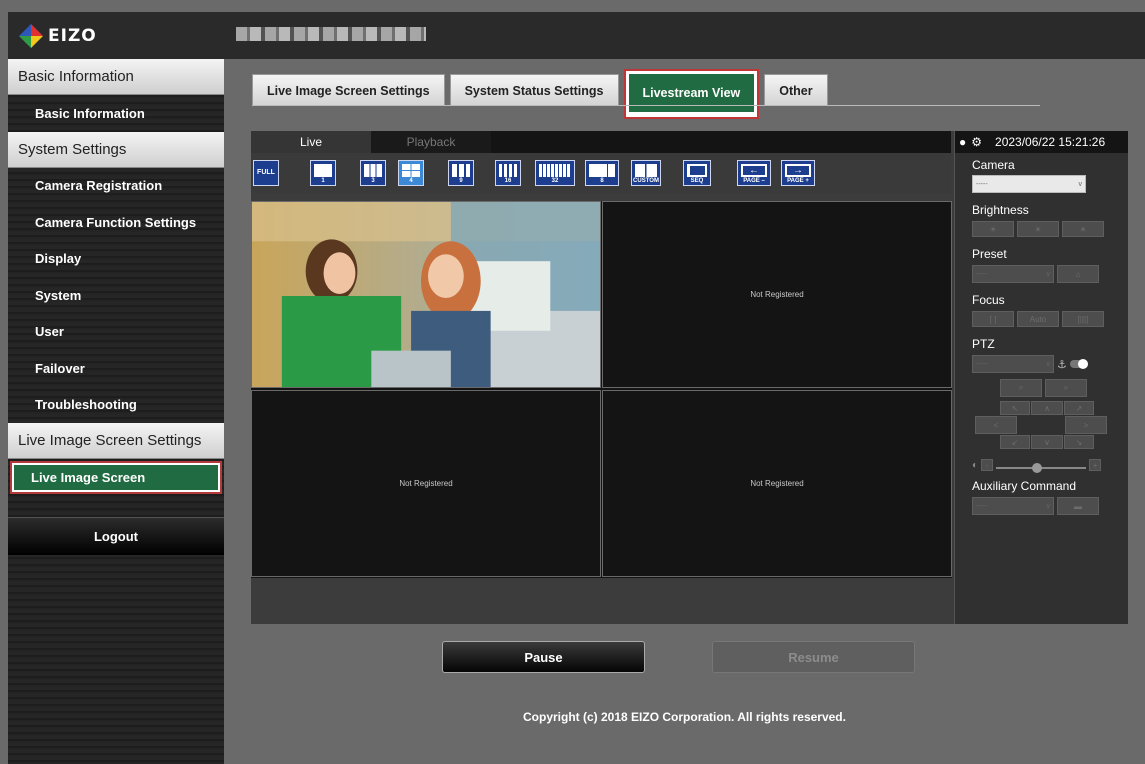  What do you see at coordinates (1021, 388) in the screenshot?
I see `zoom-out-icon: ⌕` at bounding box center [1021, 388].